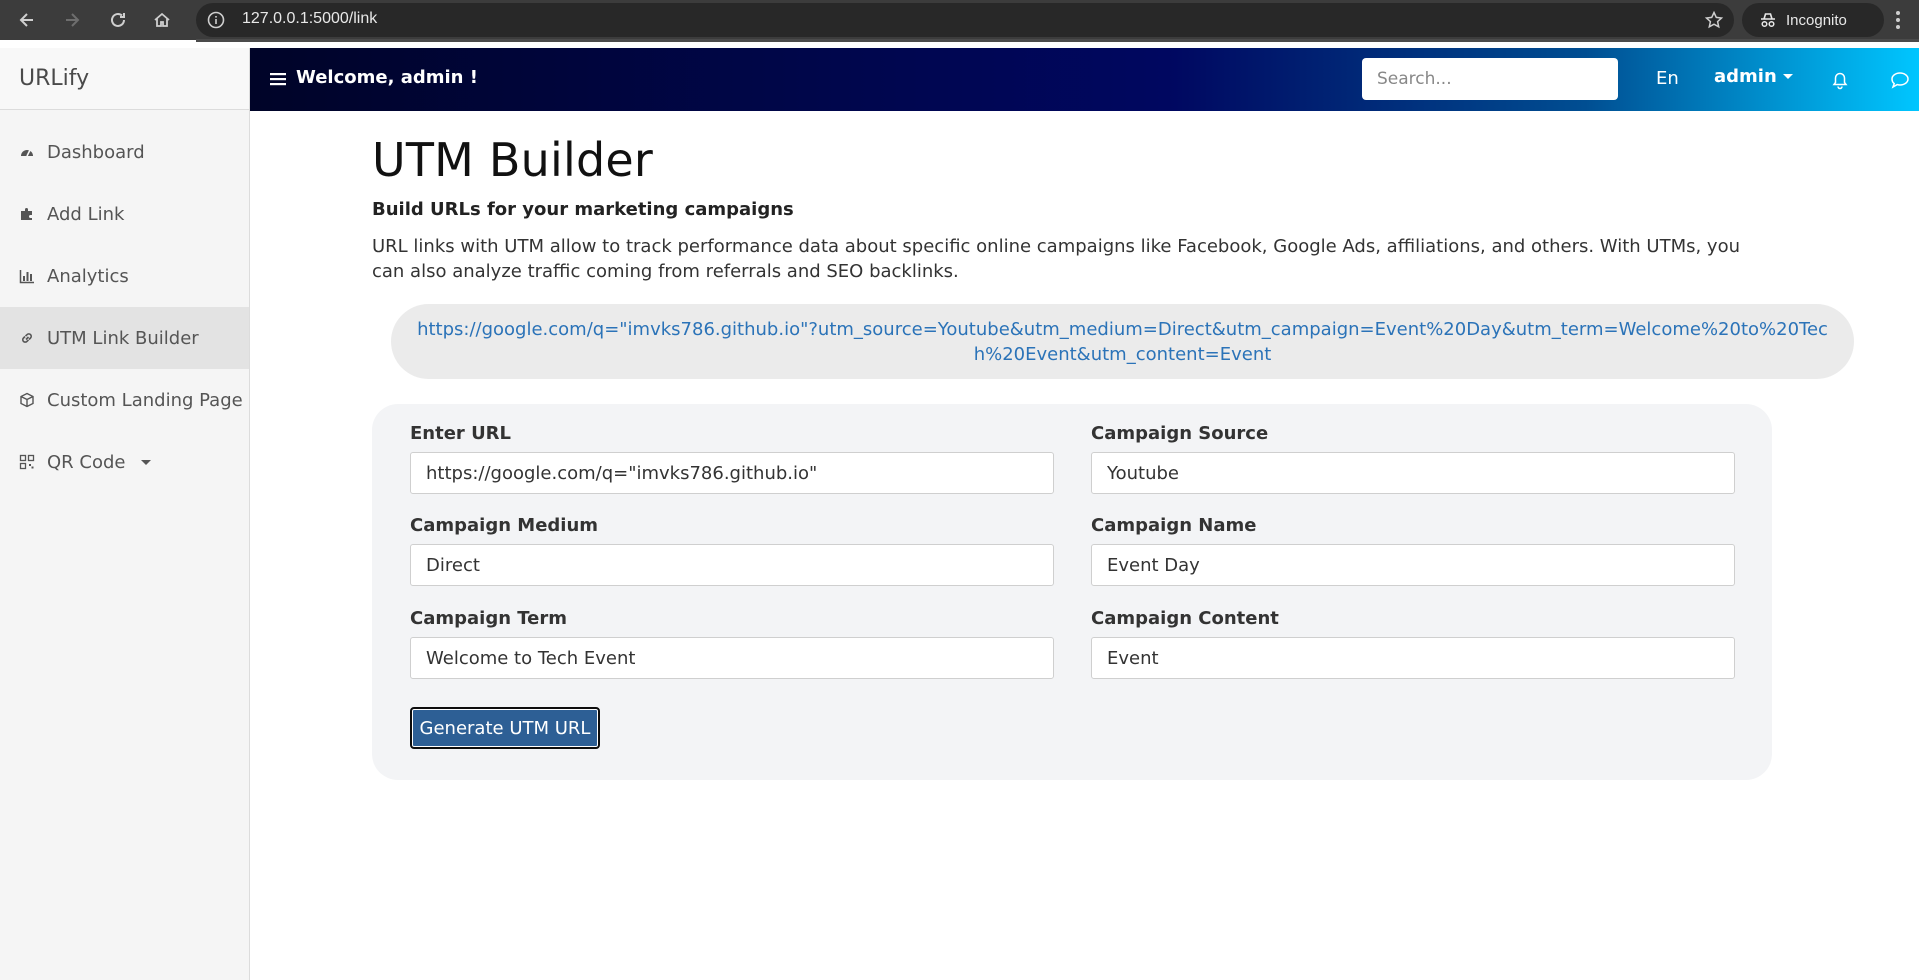  What do you see at coordinates (162, 20) in the screenshot?
I see `home-icon` at bounding box center [162, 20].